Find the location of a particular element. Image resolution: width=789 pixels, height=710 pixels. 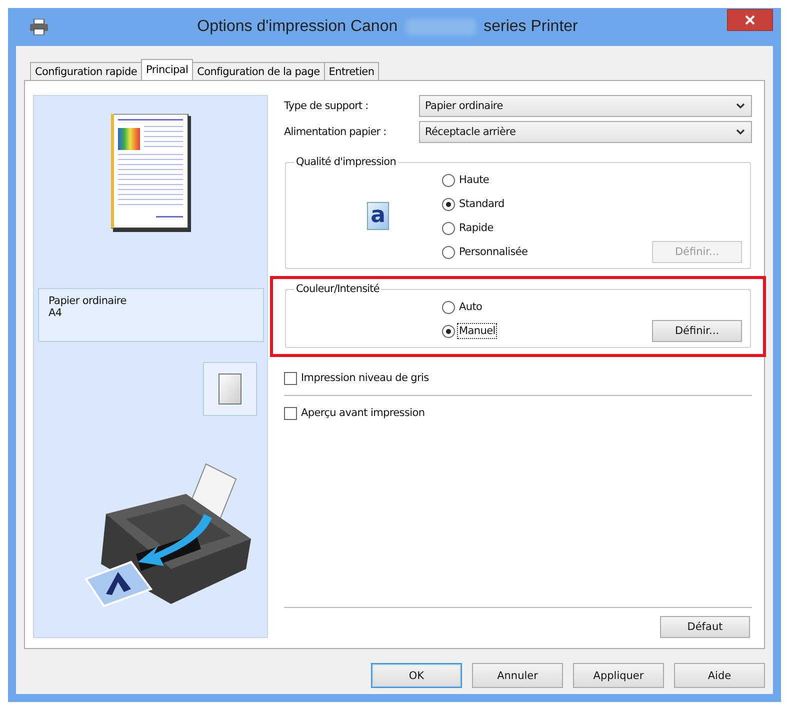

close-button is located at coordinates (750, 20).